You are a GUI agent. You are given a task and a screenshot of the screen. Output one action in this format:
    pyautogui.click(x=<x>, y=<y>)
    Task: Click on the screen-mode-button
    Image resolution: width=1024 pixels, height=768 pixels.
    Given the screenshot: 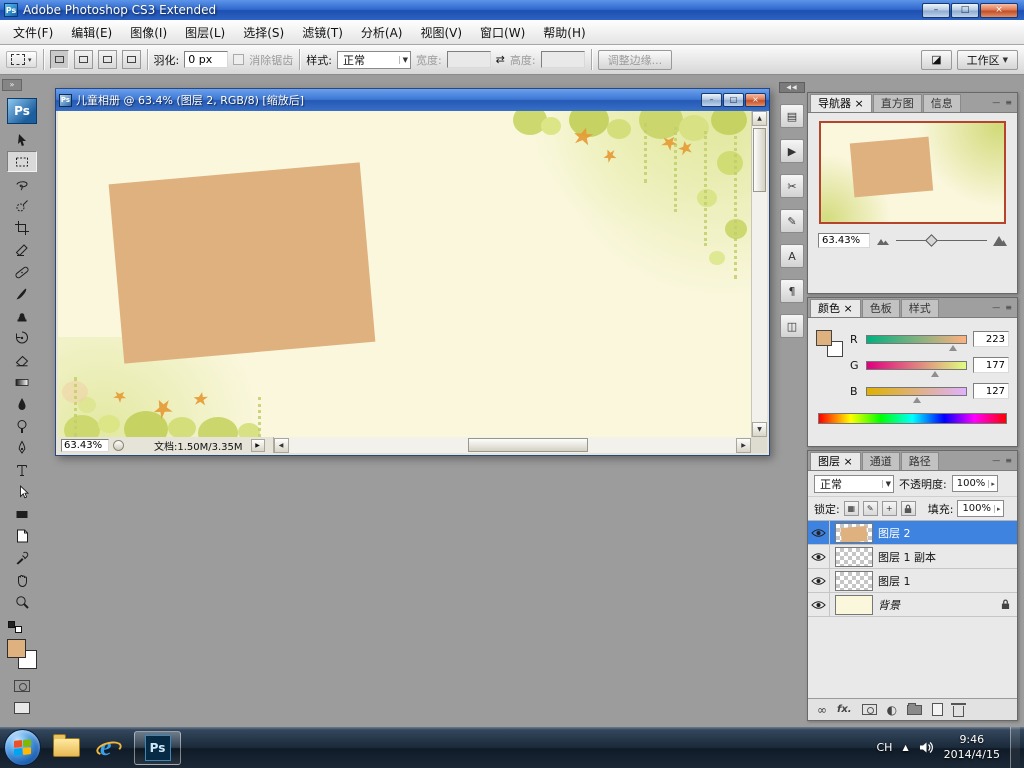 What is the action you would take?
    pyautogui.click(x=22, y=707)
    